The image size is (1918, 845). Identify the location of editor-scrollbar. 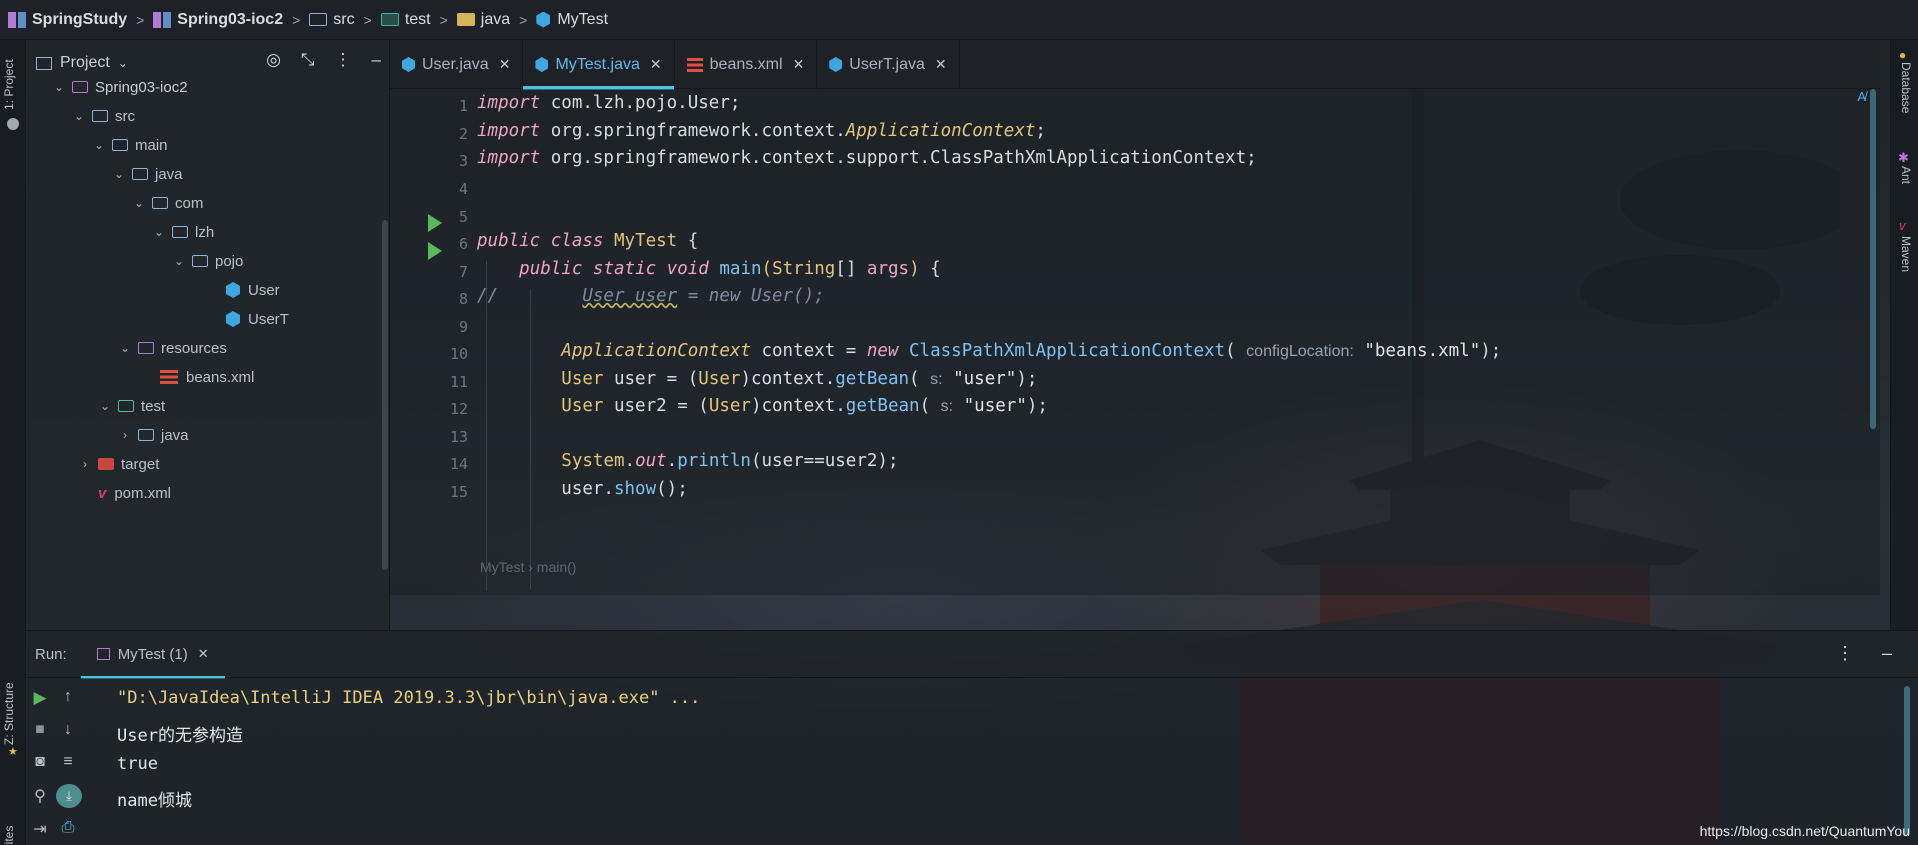
(1873, 259).